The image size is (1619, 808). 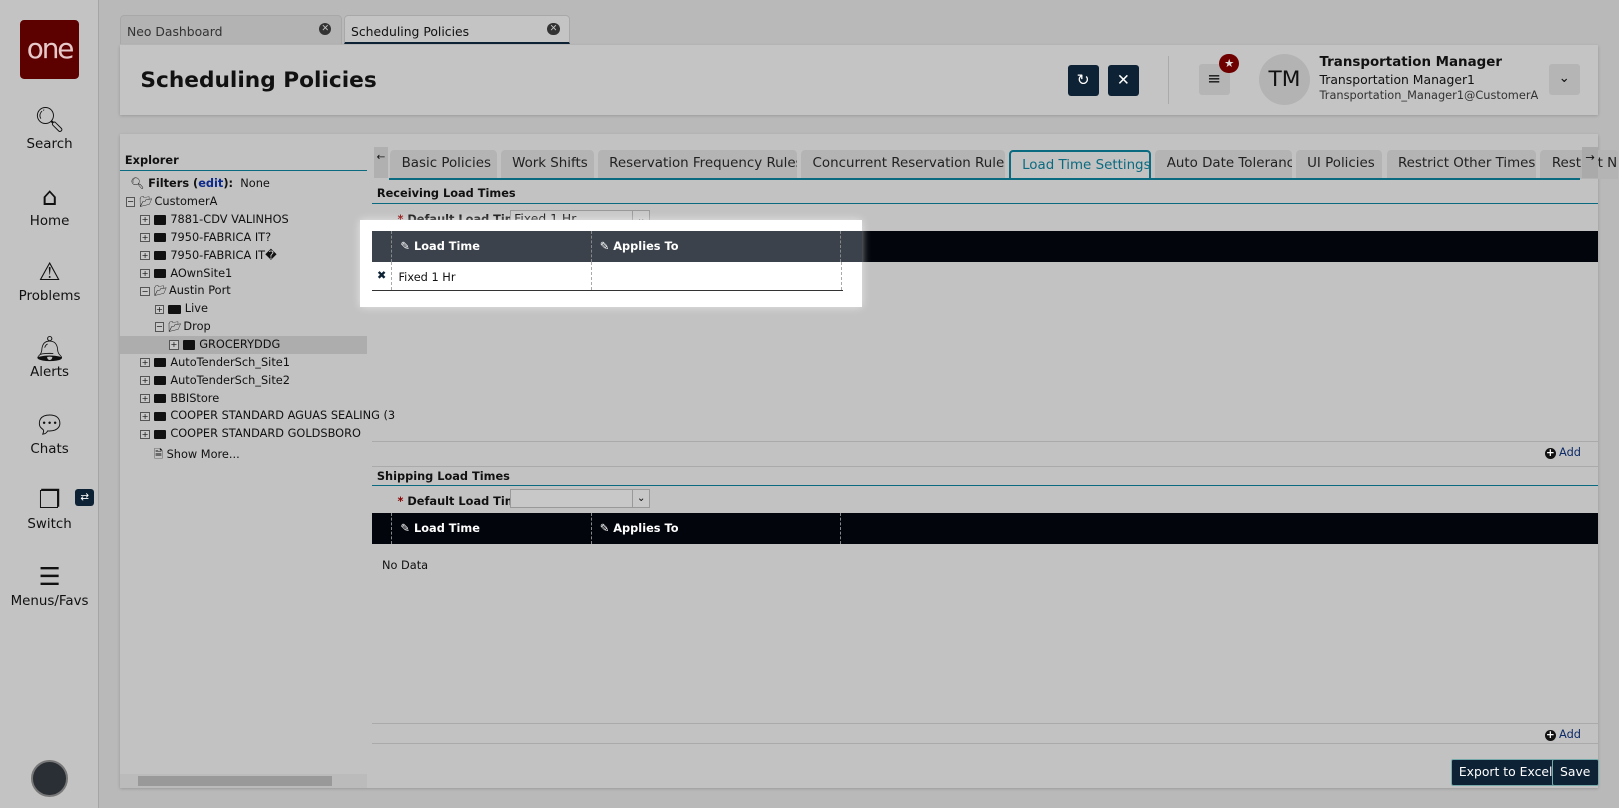 I want to click on tab-restrict-other-times: Restrict Other Times, so click(x=1461, y=164).